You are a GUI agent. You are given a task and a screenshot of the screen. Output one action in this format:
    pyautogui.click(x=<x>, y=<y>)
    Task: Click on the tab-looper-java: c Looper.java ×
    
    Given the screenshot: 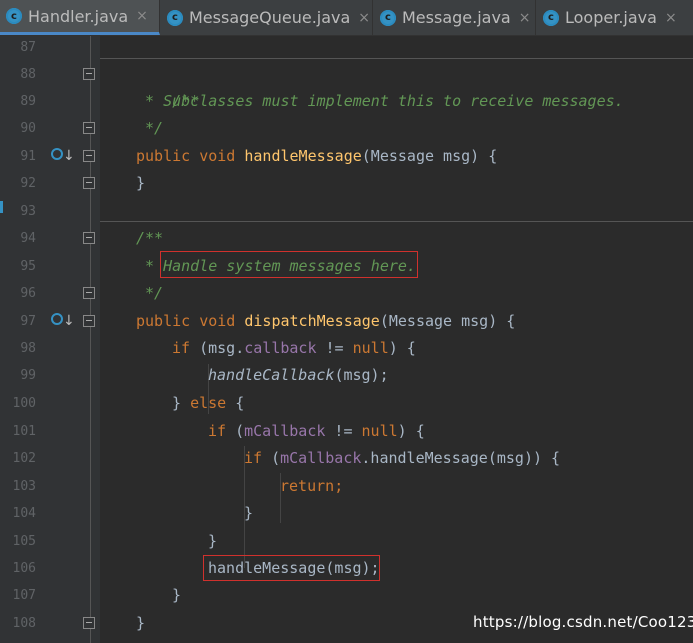 What is the action you would take?
    pyautogui.click(x=615, y=17)
    